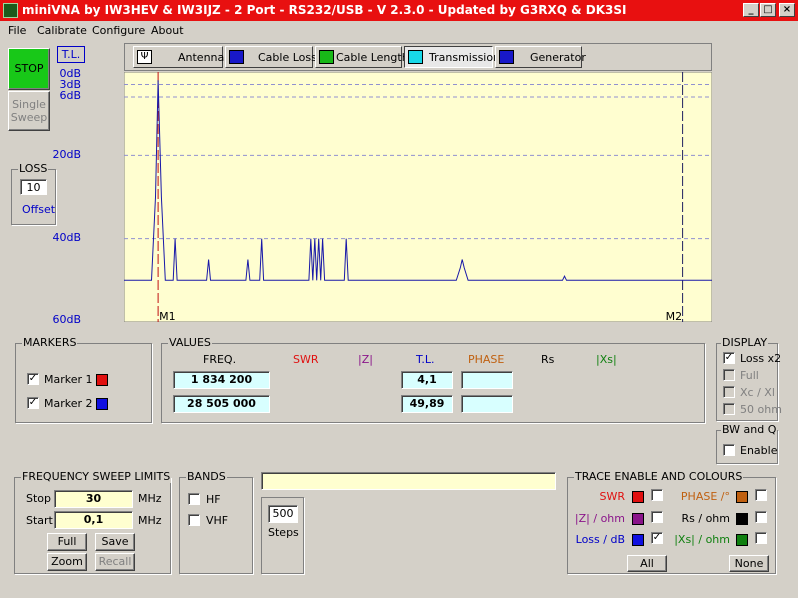 The height and width of the screenshot is (598, 798). Describe the element at coordinates (705, 496) in the screenshot. I see `phase-trace-label: PHASE /°` at that location.